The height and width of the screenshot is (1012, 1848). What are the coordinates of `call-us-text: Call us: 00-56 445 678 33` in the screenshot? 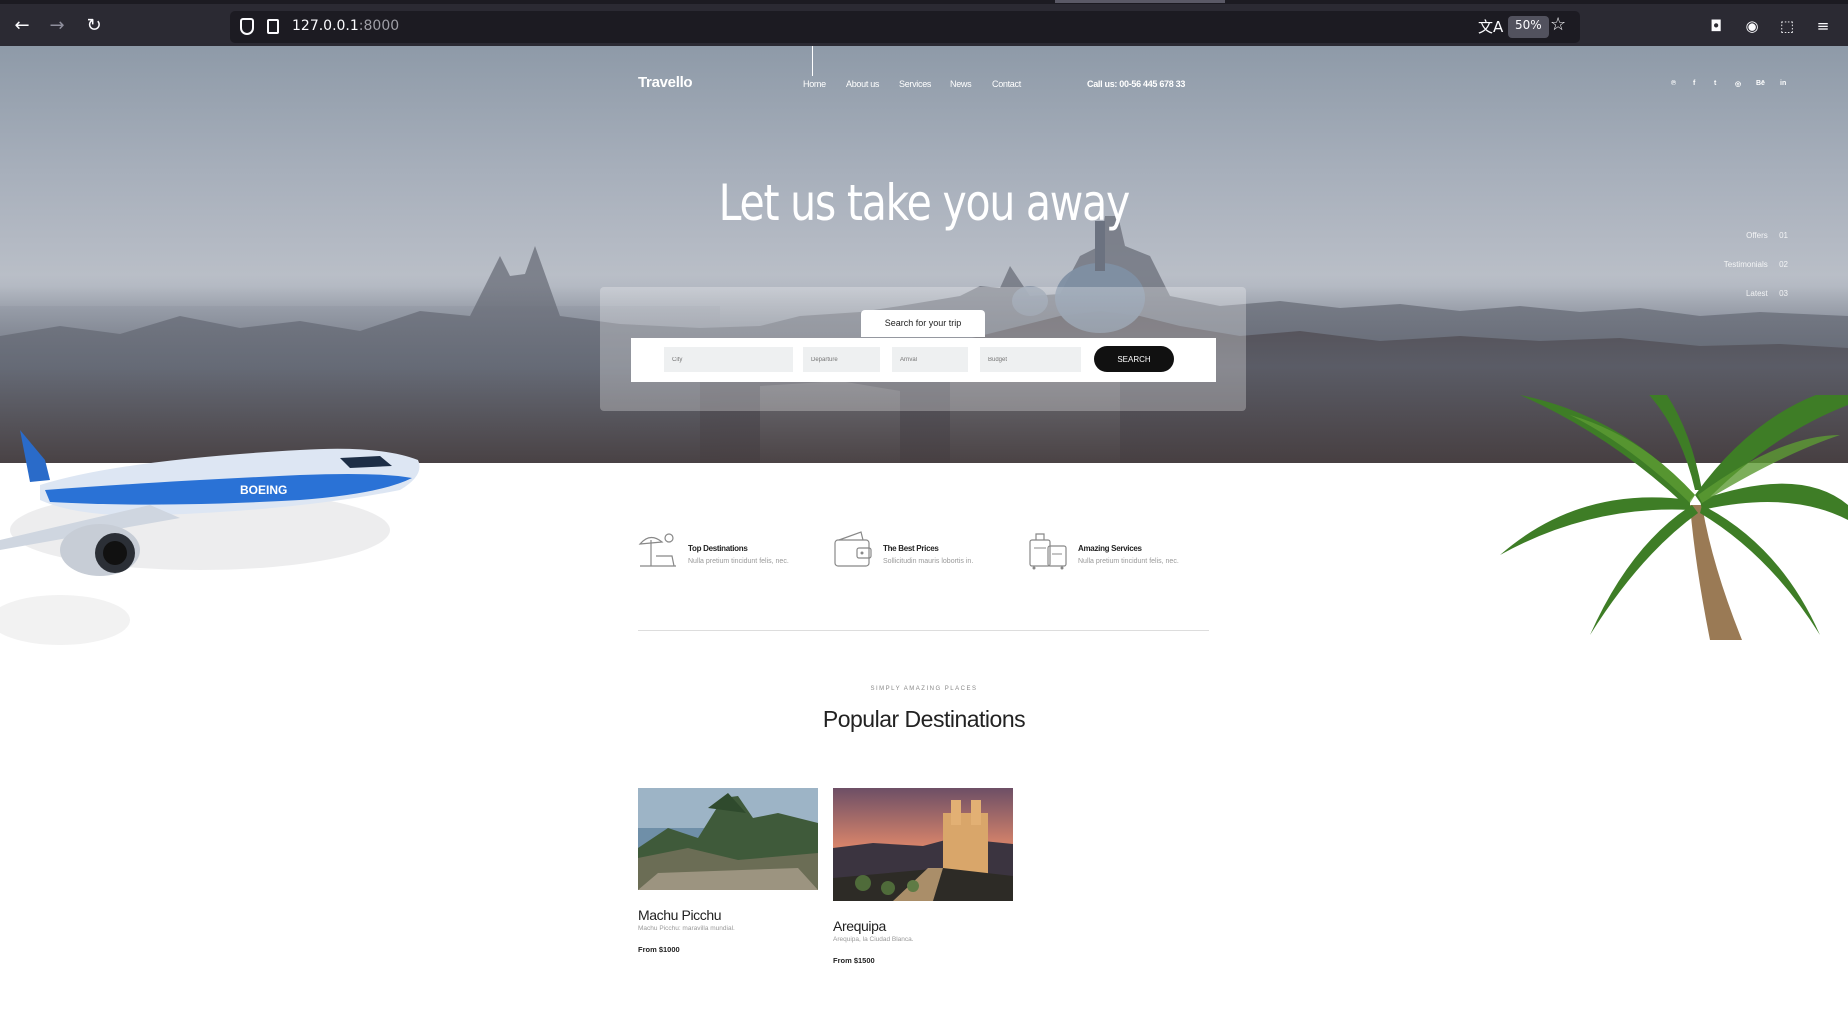 It's located at (1136, 84).